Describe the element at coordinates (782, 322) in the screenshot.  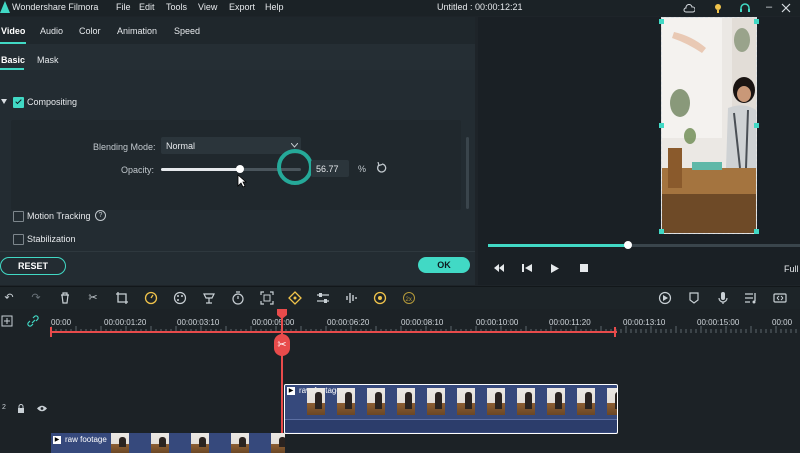
I see `ruler-label: 00:00` at that location.